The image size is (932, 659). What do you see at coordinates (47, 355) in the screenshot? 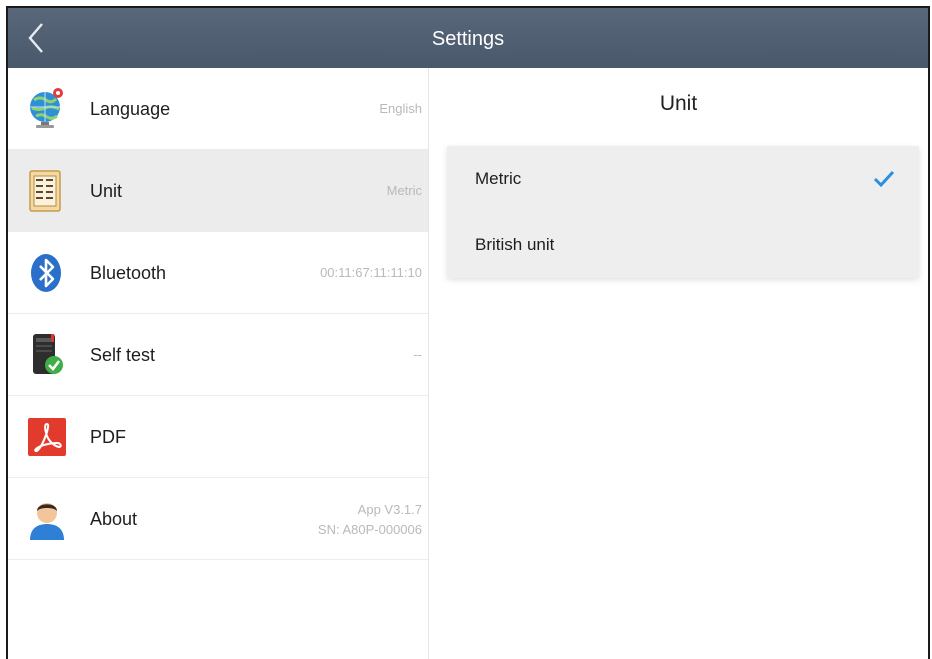
I see `device-check-icon` at bounding box center [47, 355].